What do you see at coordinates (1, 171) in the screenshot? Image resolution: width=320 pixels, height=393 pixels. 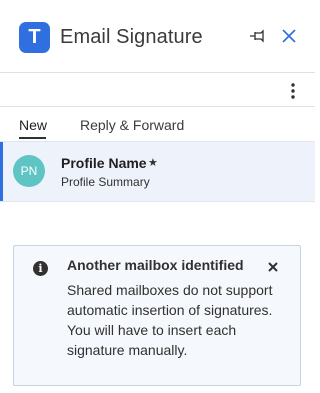 I see `selection-indicator` at bounding box center [1, 171].